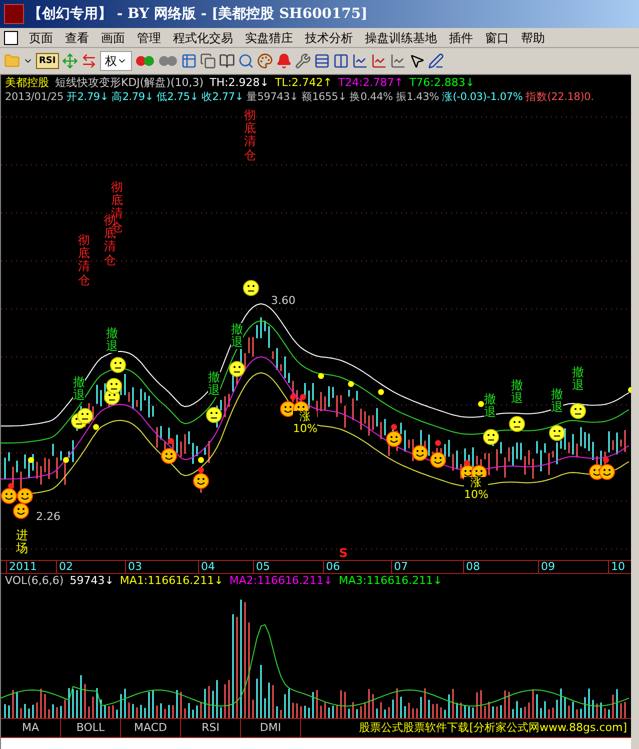  What do you see at coordinates (222, 97) in the screenshot?
I see `quote-value: 收2.77↓` at bounding box center [222, 97].